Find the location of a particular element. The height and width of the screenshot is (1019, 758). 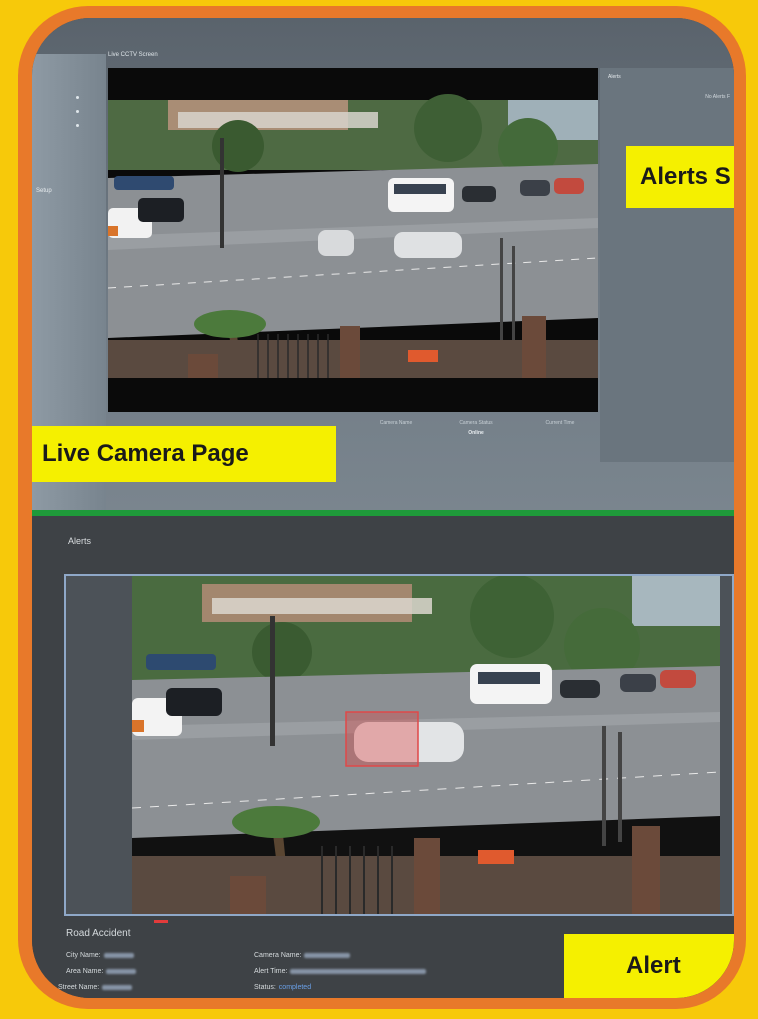

street-name-field: Street Name: is located at coordinates (95, 987).